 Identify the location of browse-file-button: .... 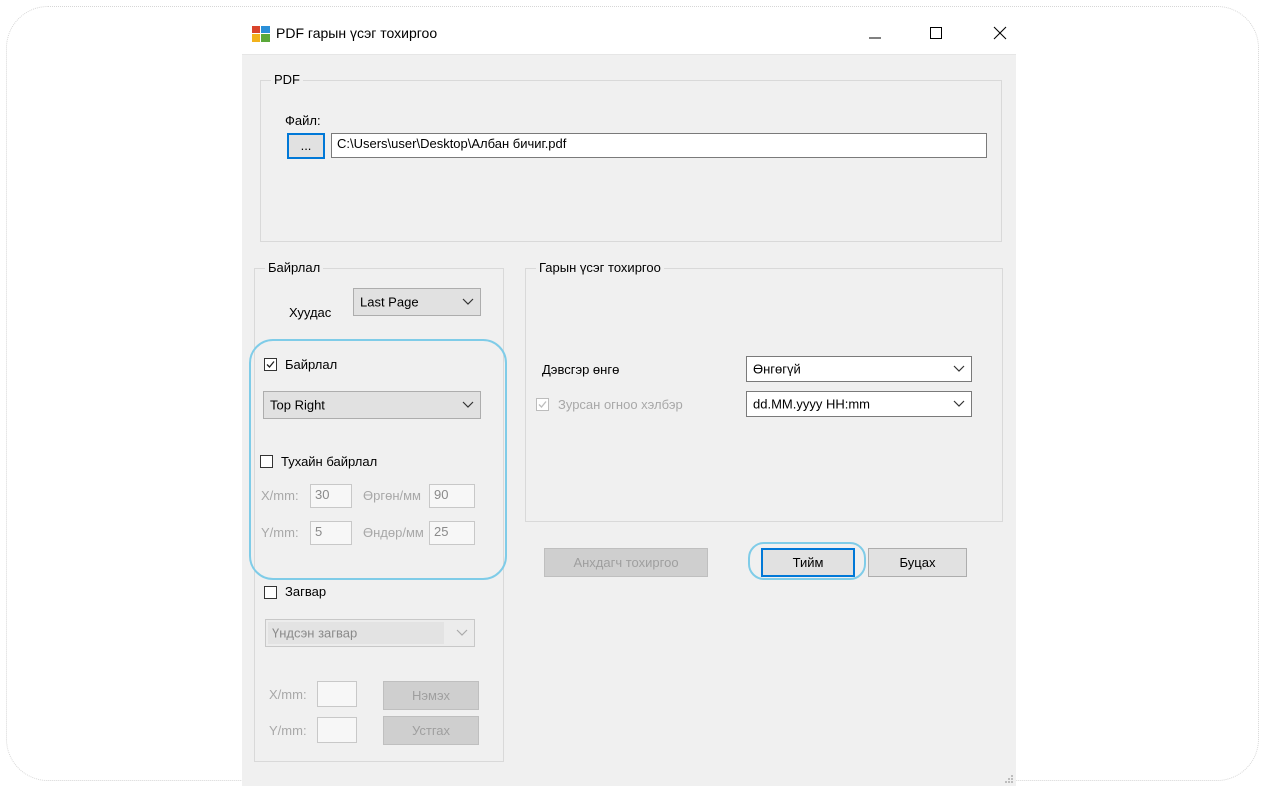
(306, 146).